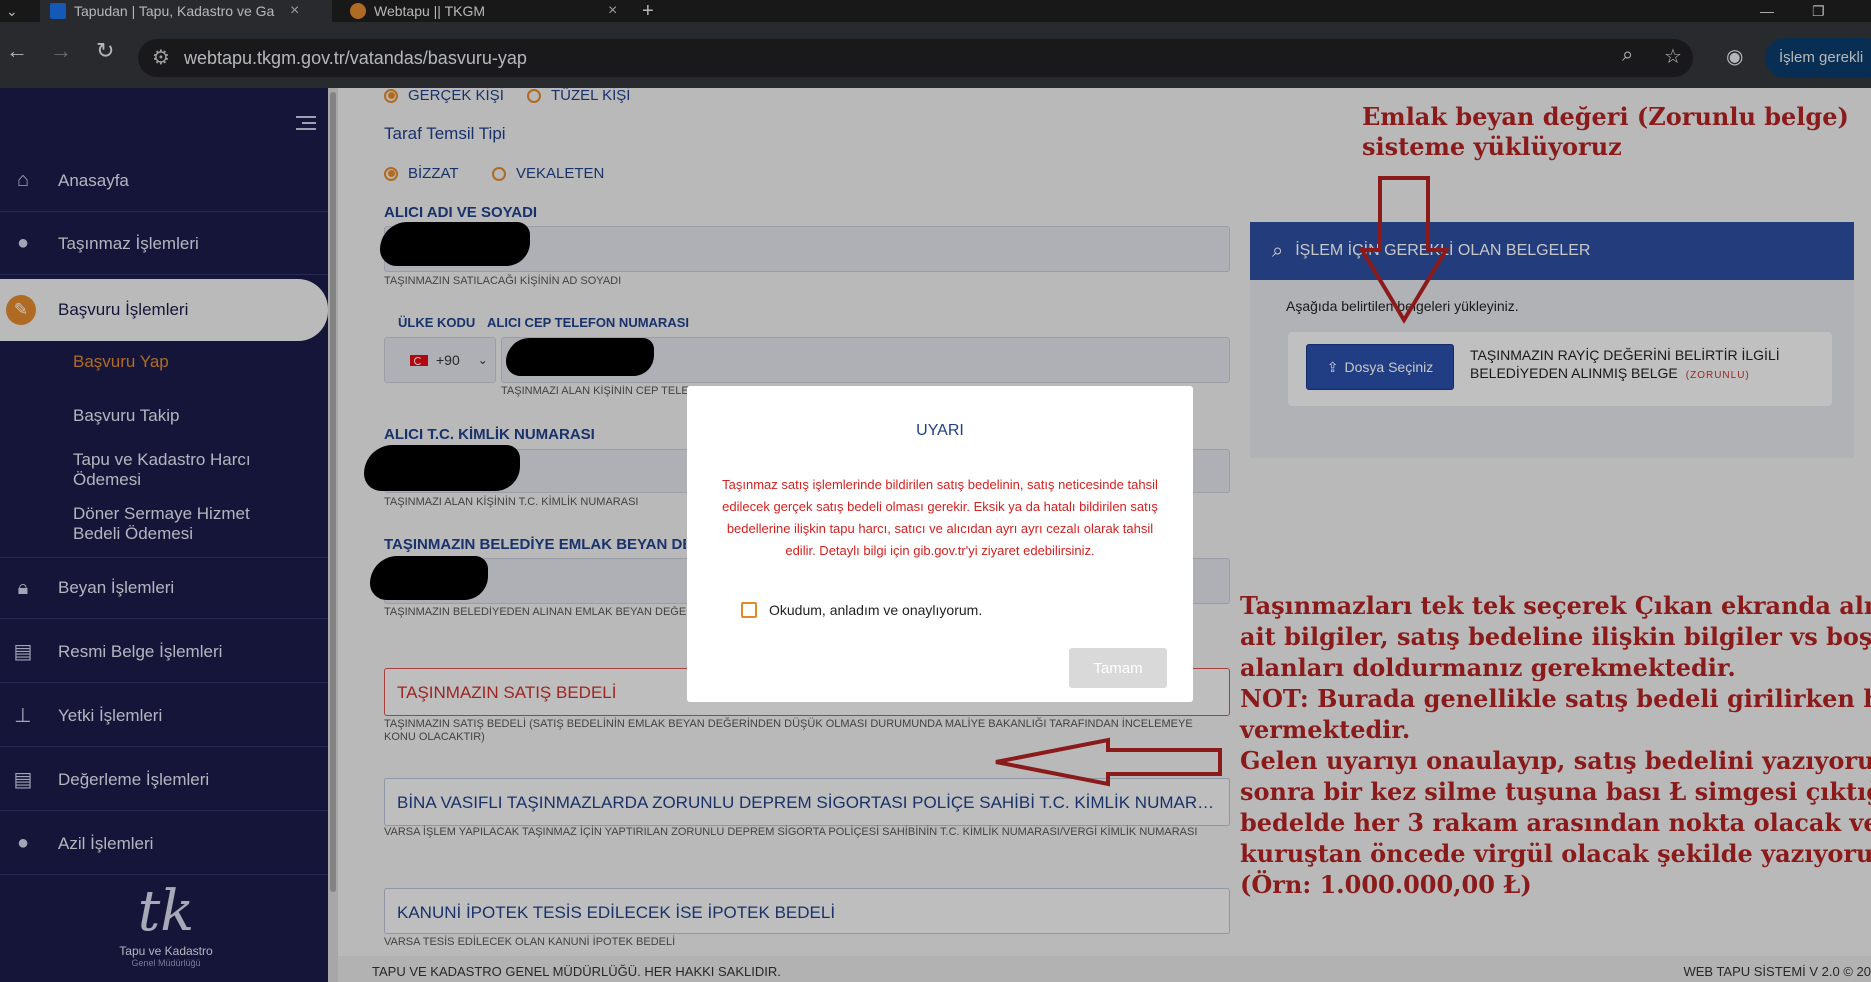 The width and height of the screenshot is (1871, 982). What do you see at coordinates (1325, 729) in the screenshot?
I see `annotation-line: vermektedir.` at bounding box center [1325, 729].